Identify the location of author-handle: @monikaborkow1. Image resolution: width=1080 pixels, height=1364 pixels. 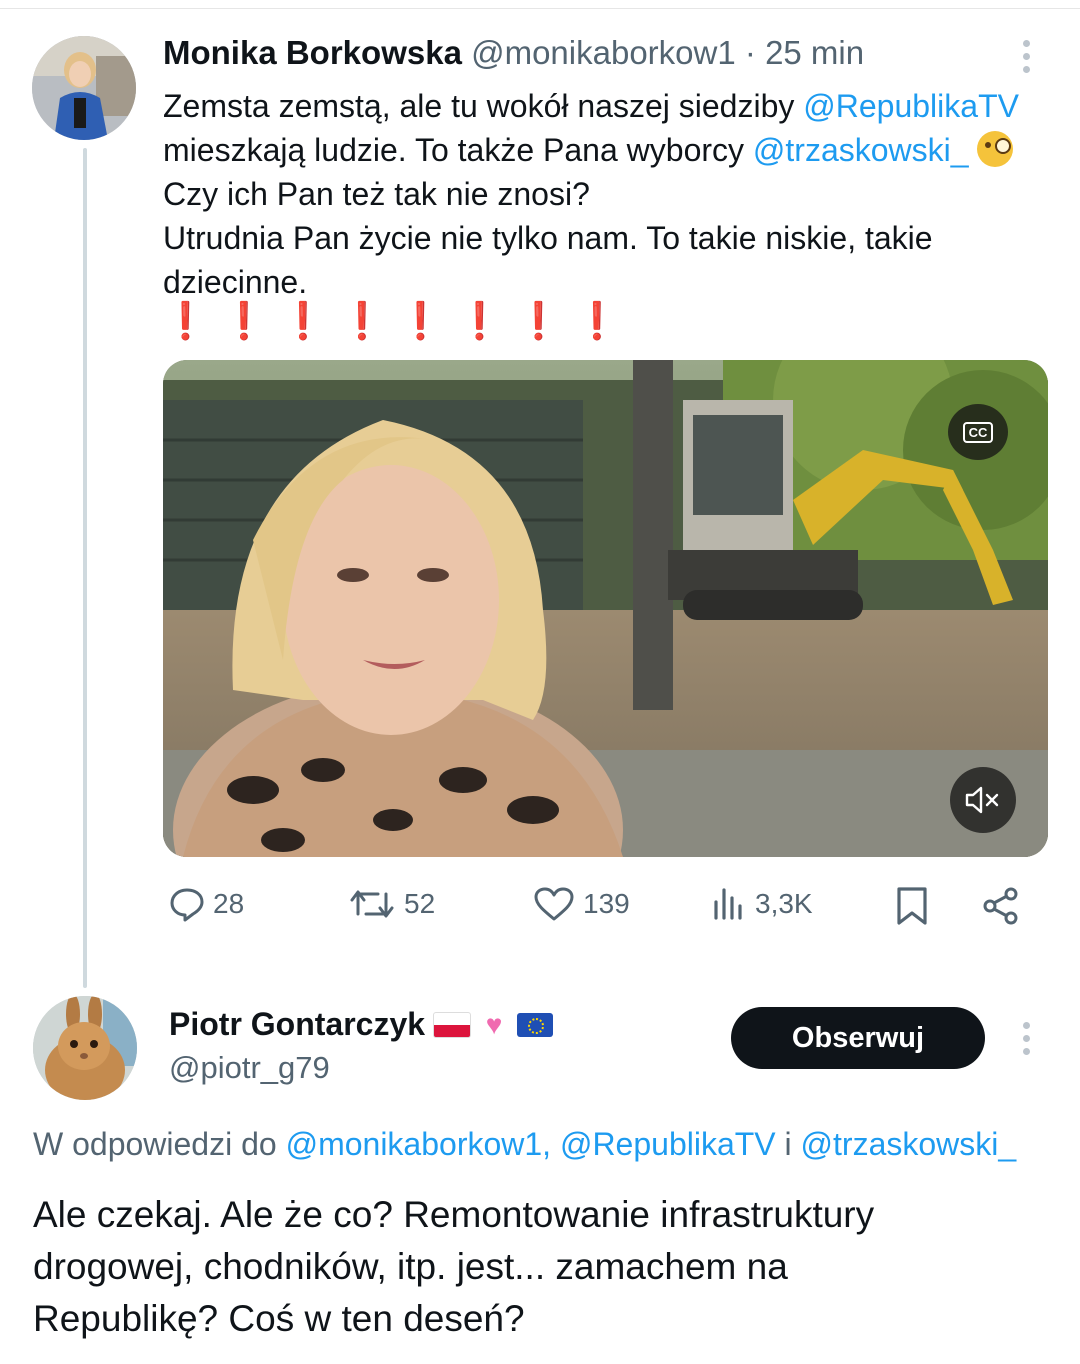
(603, 52).